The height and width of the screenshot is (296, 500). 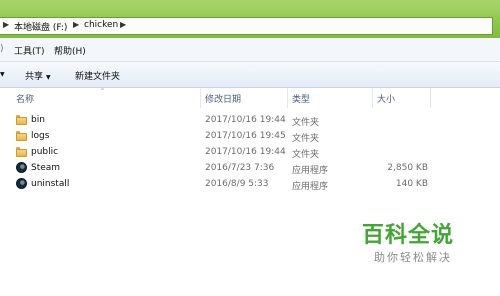 What do you see at coordinates (46, 168) in the screenshot?
I see `file-name: Steam` at bounding box center [46, 168].